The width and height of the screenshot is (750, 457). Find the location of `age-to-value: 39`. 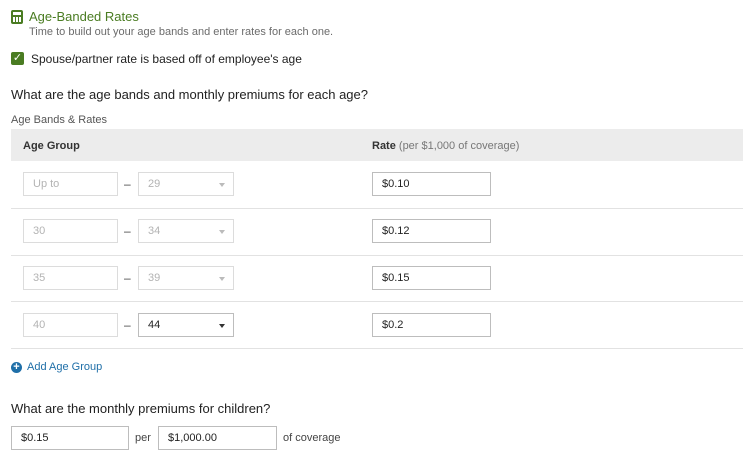

age-to-value: 39 is located at coordinates (154, 278).